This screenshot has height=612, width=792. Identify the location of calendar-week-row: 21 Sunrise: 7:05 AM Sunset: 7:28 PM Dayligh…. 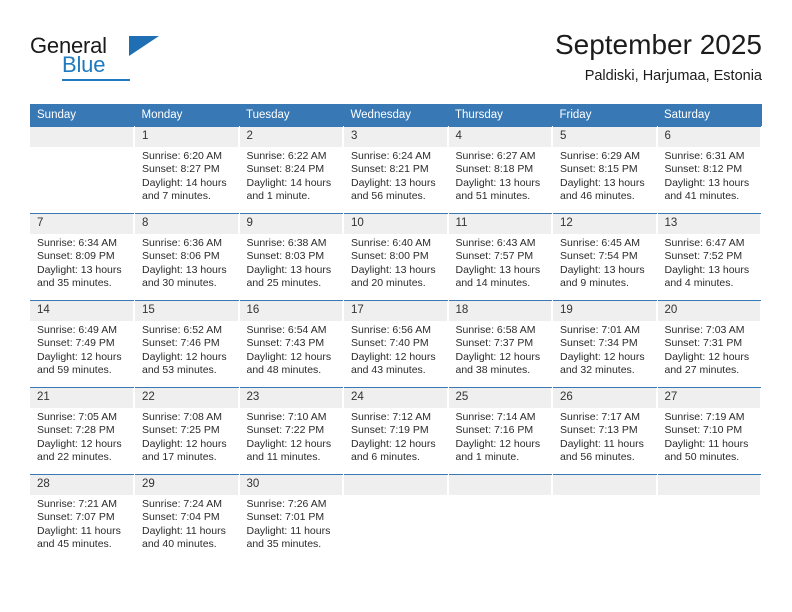
(396, 431).